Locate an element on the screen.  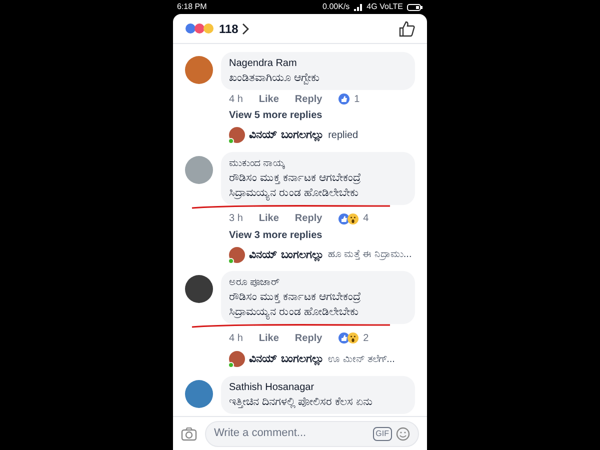
network-type: 4G VoLTE is located at coordinates (384, 7).